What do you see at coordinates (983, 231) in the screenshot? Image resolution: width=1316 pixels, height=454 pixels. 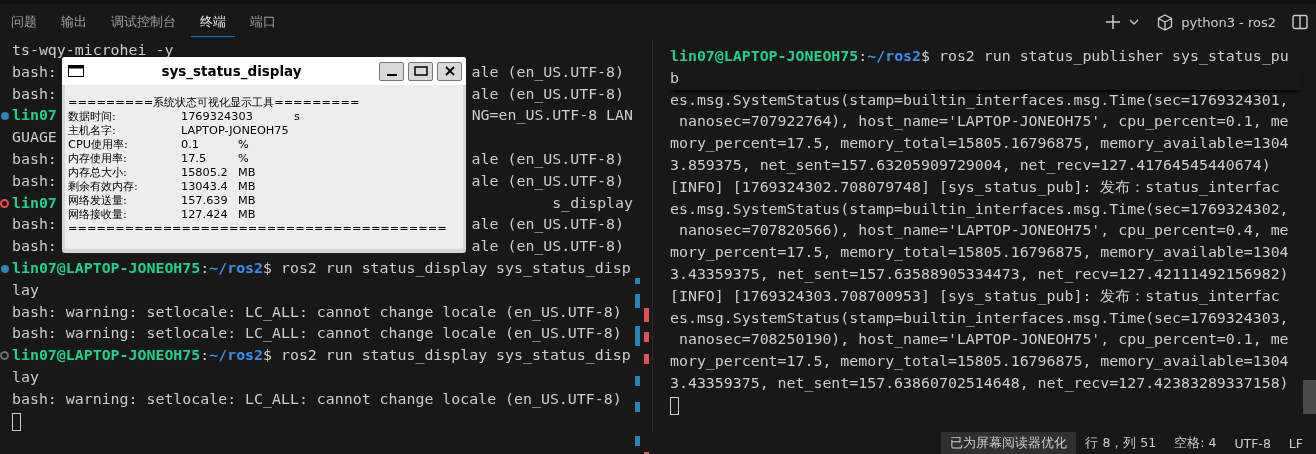 I see `terminal-text: nanosec=707820566), host_name='LAPTOP-JONEOH75', cpu_percent=0.4, me` at bounding box center [983, 231].